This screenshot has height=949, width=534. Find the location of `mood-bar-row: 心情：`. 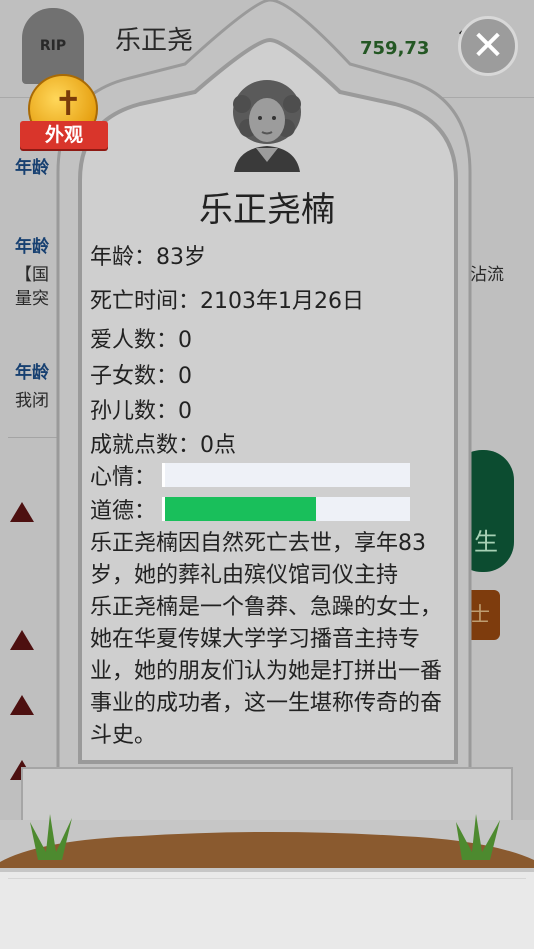

mood-bar-row: 心情： is located at coordinates (250, 476).